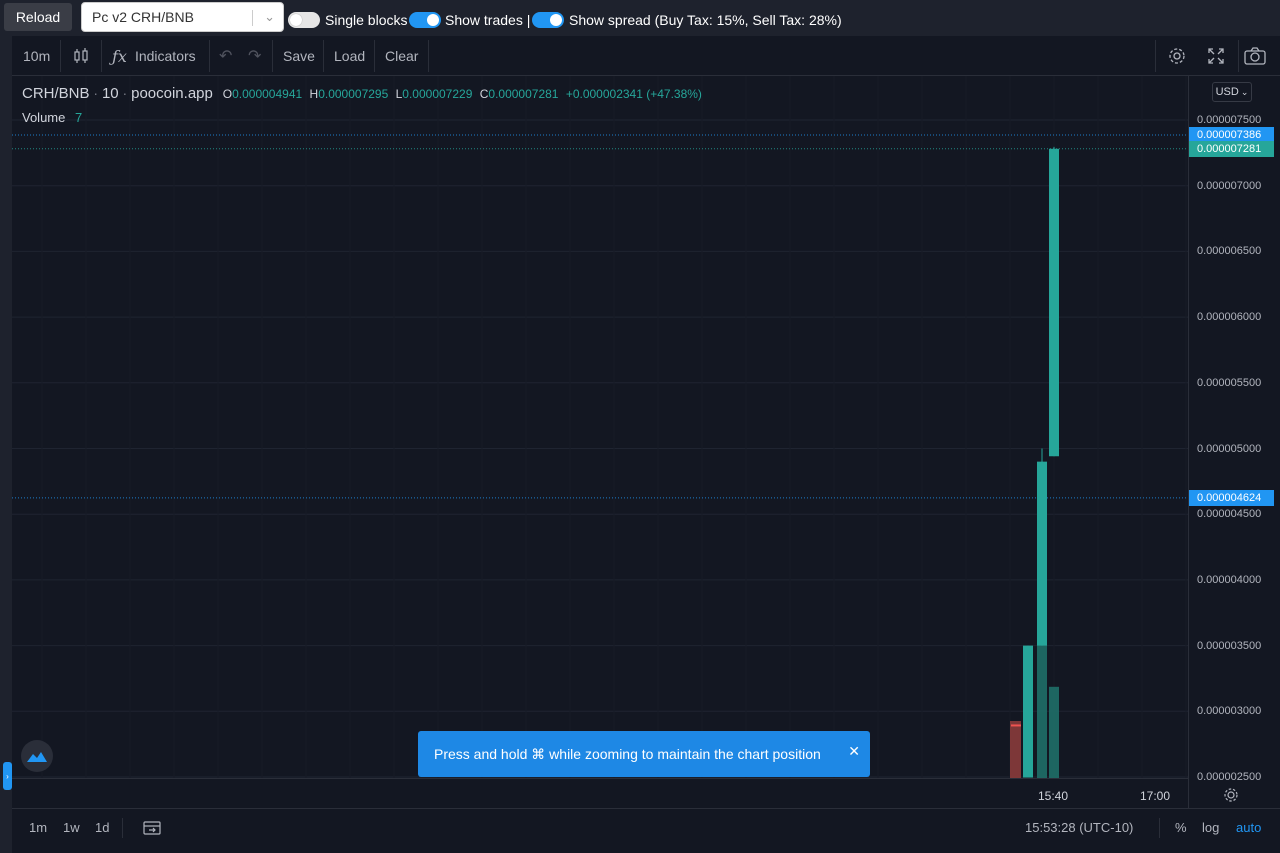 The image size is (1280, 853). Describe the element at coordinates (1155, 796) in the screenshot. I see `time-tick: 17:00` at that location.